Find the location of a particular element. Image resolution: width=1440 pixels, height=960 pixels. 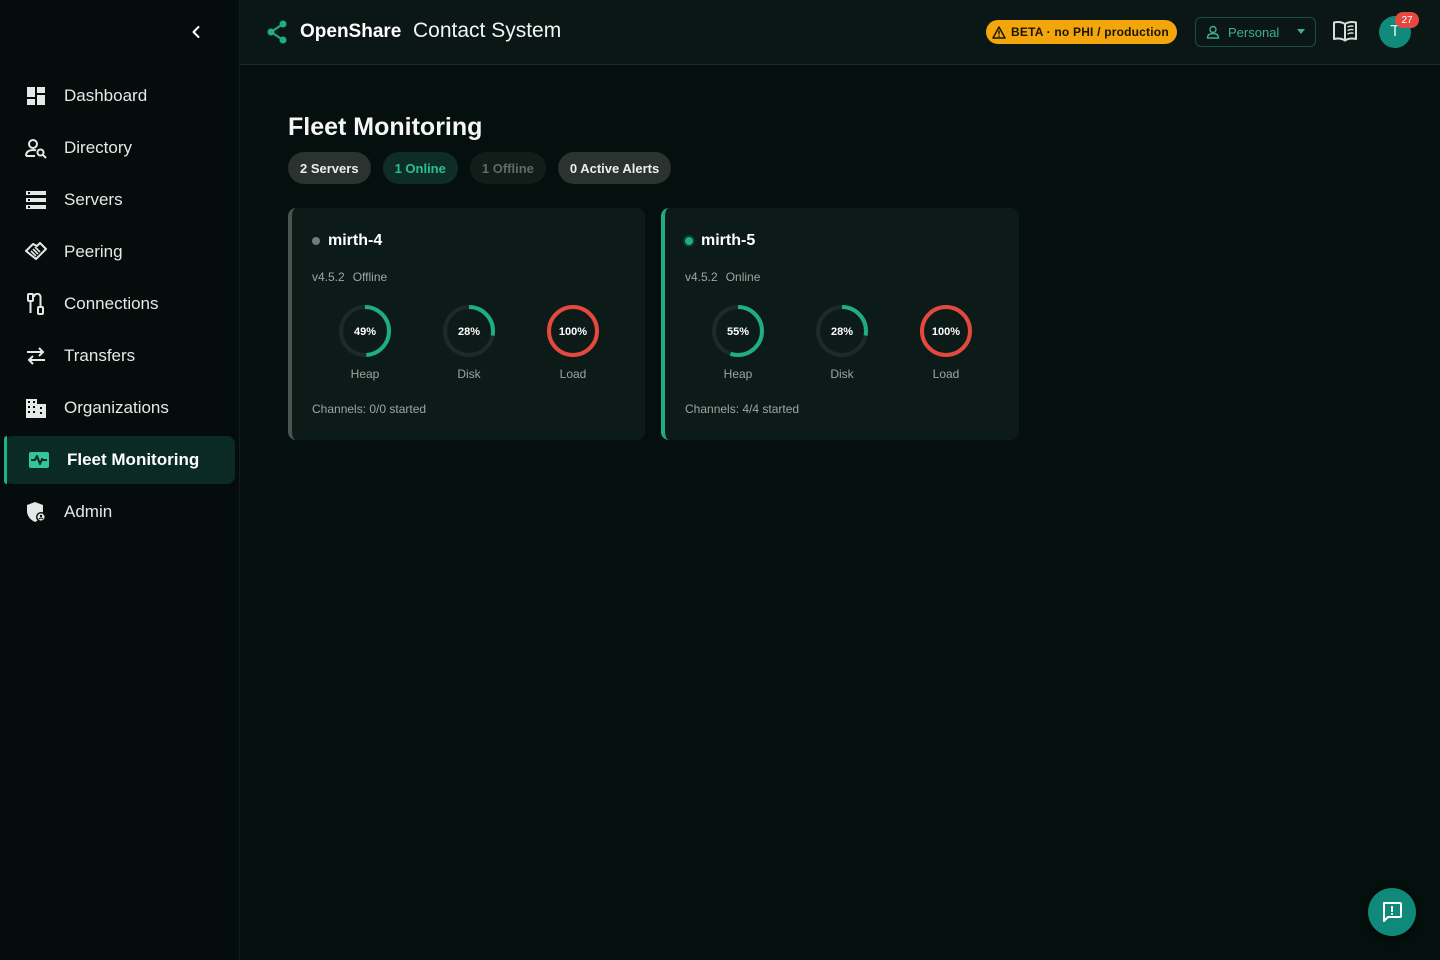

sidebar-item-fleet-monitoring: Fleet Monitoring is located at coordinates (119, 460).